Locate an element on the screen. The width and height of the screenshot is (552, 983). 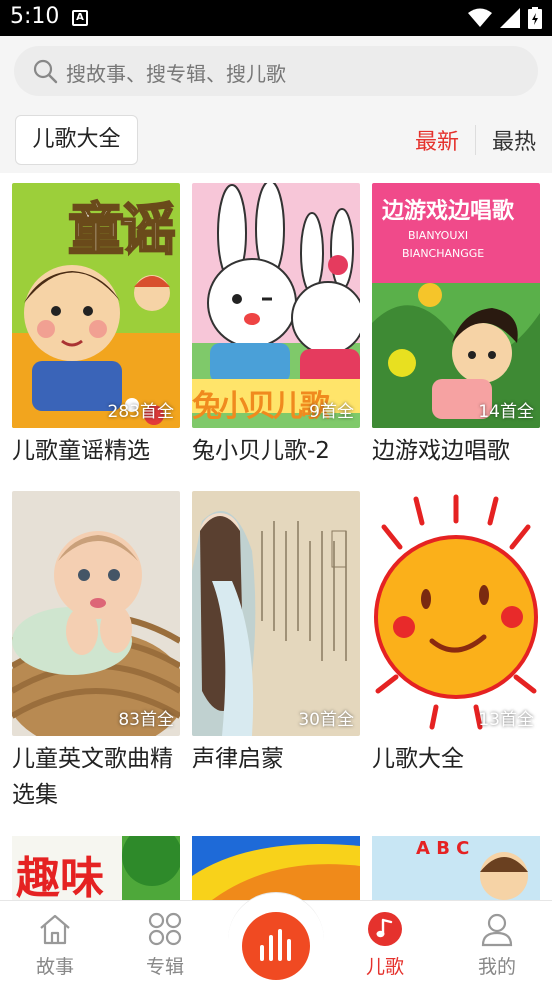
tab-nursery-rhymes: 儿歌 is located at coordinates (385, 944).